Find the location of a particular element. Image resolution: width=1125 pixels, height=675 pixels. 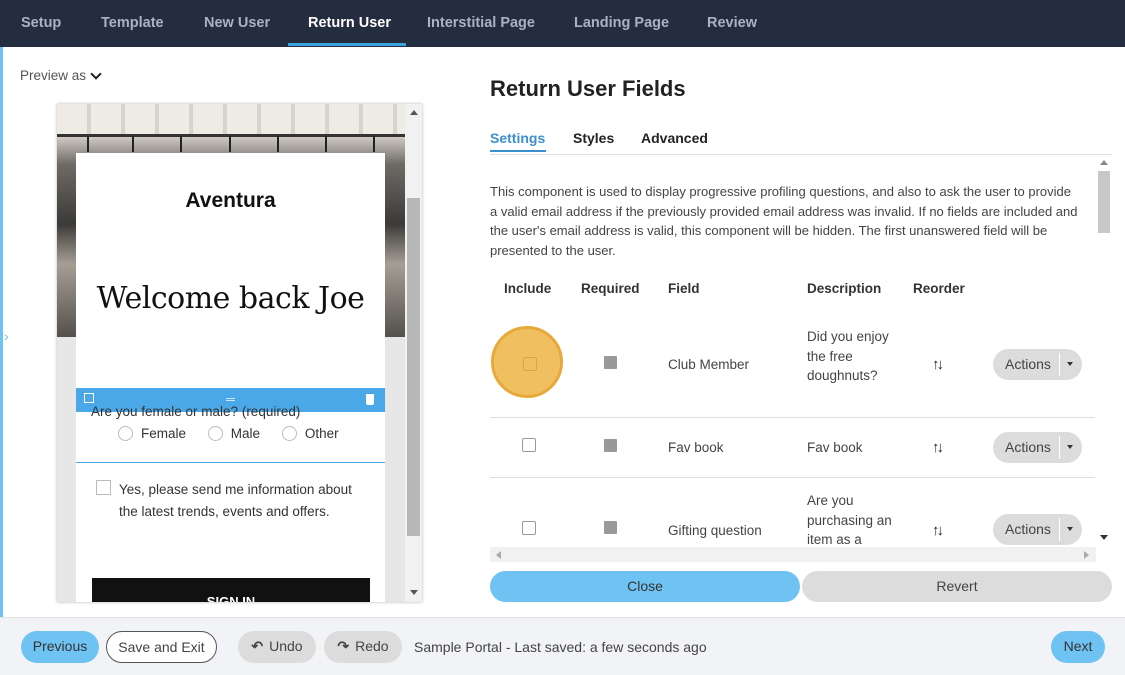

expand-chevron-icon: › is located at coordinates (6, 336).